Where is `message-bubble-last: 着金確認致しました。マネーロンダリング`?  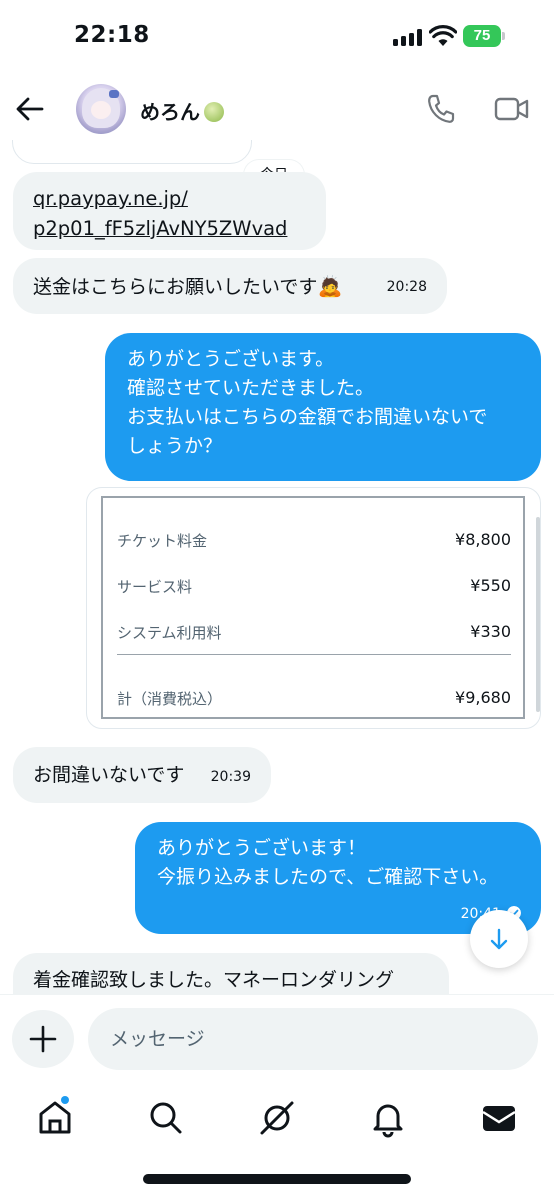
message-bubble-last: 着金確認致しました。マネーロンダリング is located at coordinates (231, 973).